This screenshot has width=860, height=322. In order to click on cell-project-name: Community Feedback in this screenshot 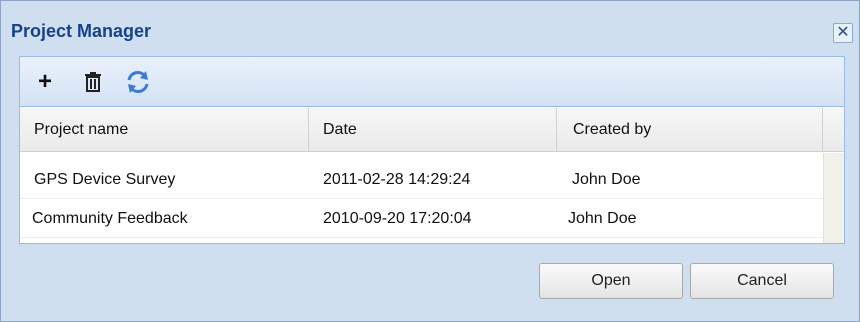, I will do `click(110, 218)`.